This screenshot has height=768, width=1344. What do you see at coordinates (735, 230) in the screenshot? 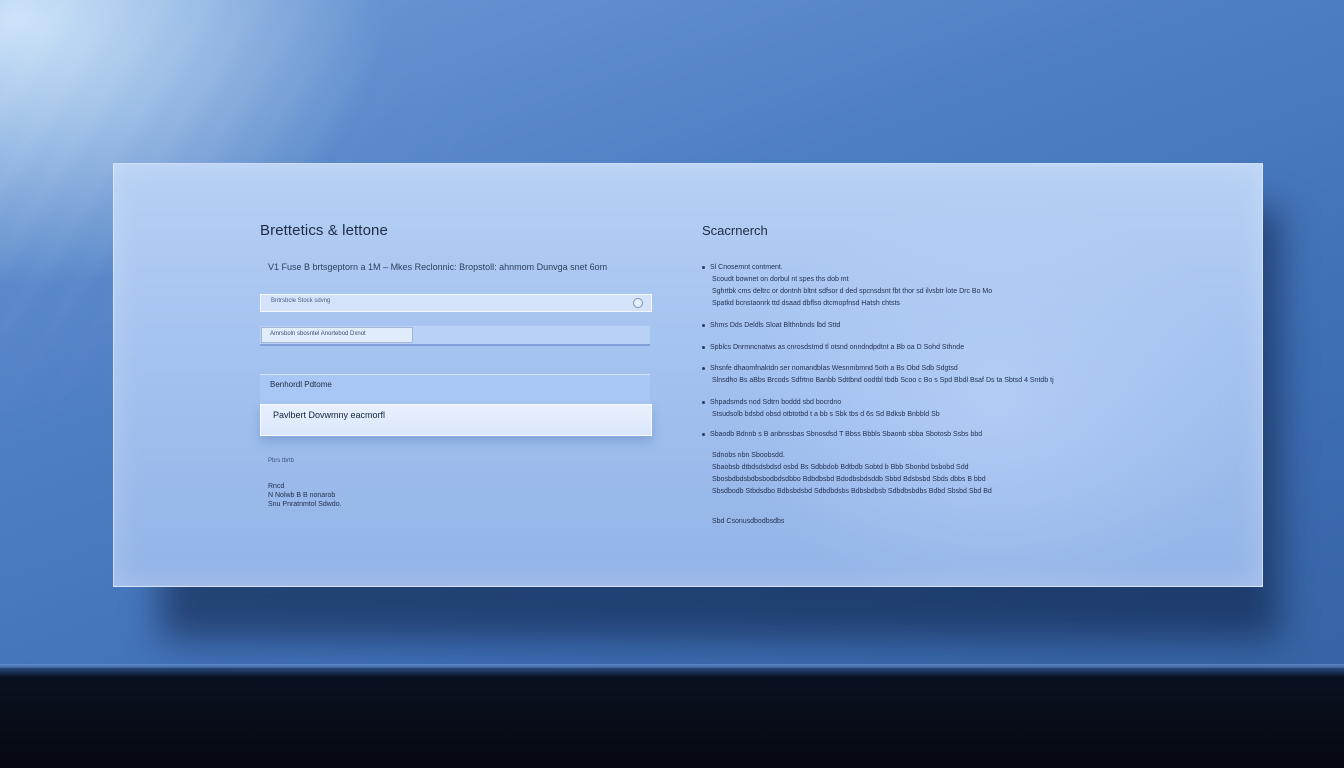
I see `results-title: Scacrnerch` at bounding box center [735, 230].